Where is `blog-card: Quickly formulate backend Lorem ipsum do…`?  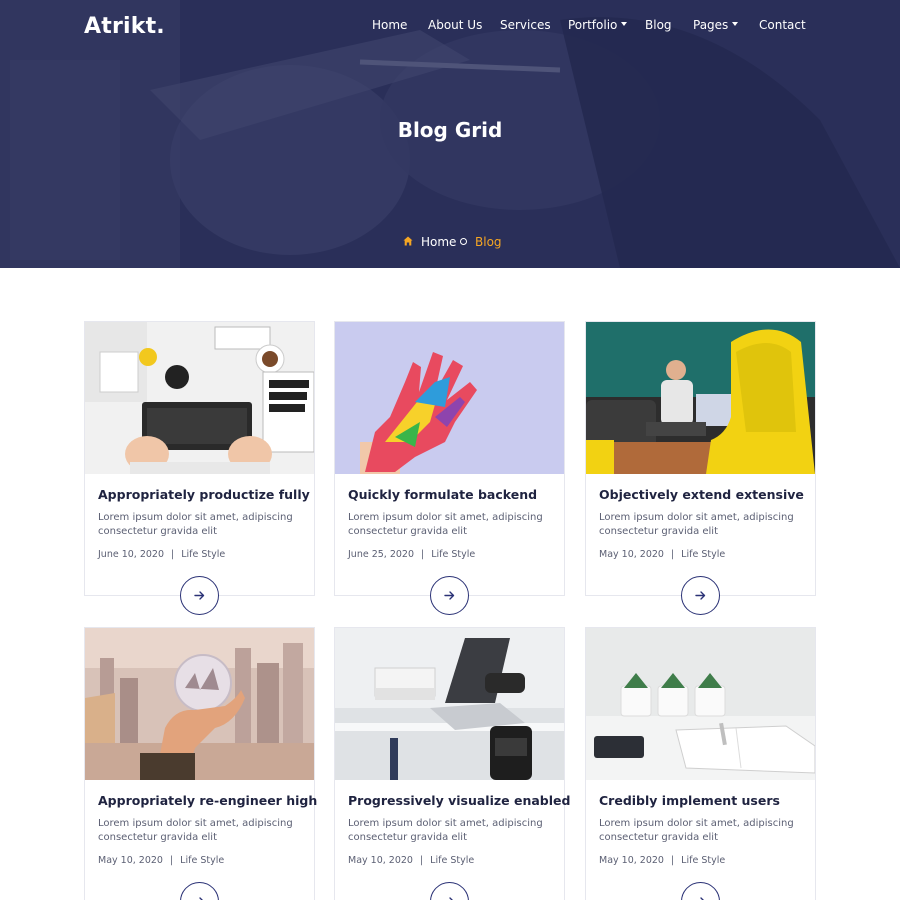
blog-card: Quickly formulate backend Lorem ipsum do… is located at coordinates (449, 468).